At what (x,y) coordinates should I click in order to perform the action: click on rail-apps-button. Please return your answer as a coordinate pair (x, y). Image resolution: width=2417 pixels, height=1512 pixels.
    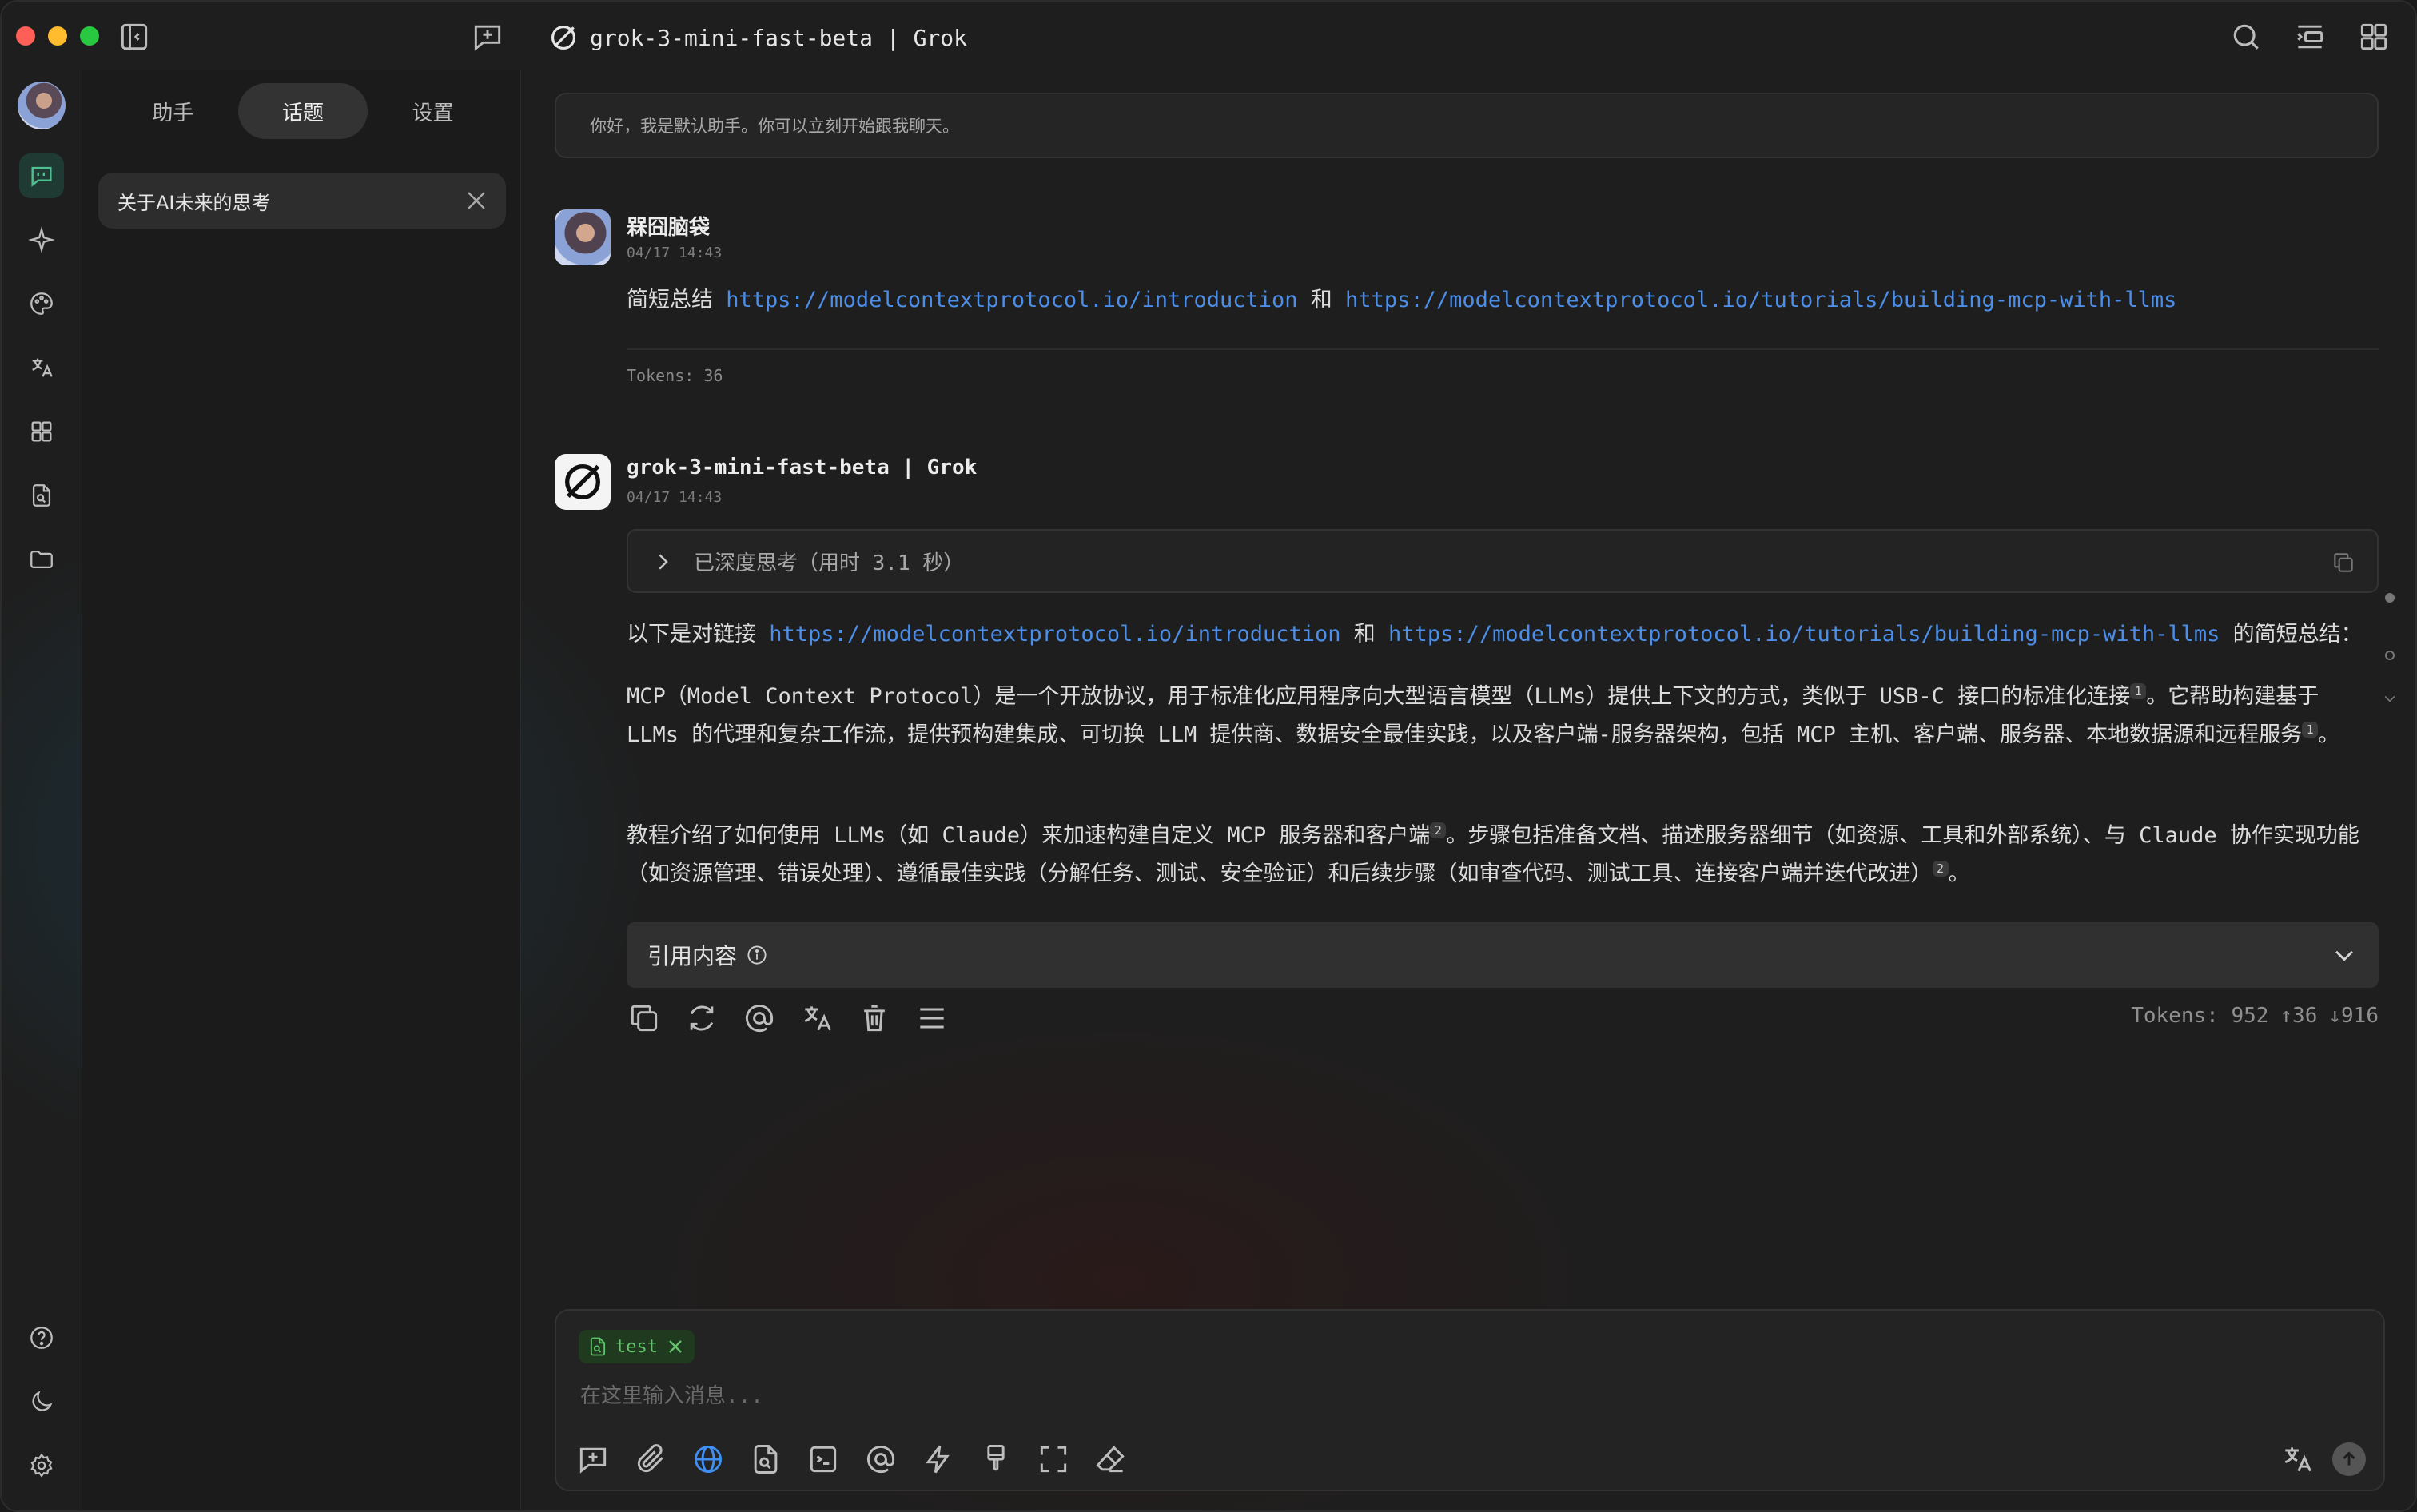
    Looking at the image, I should click on (41, 431).